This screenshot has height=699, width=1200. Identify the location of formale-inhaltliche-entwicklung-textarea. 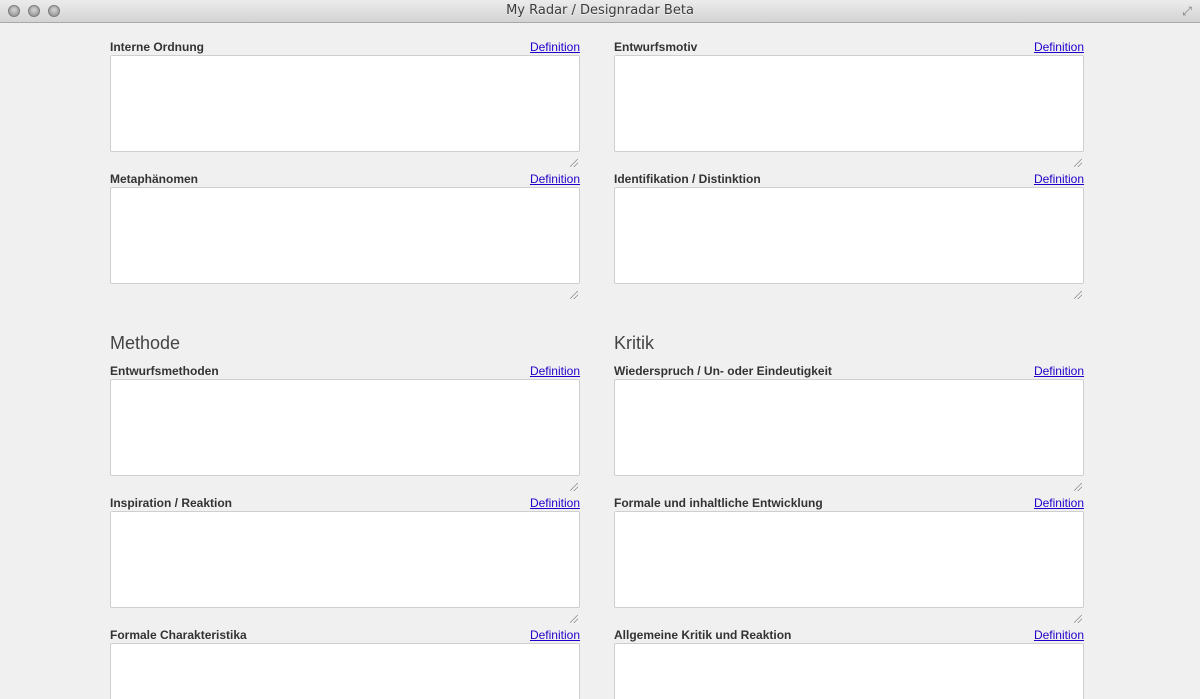
(849, 559).